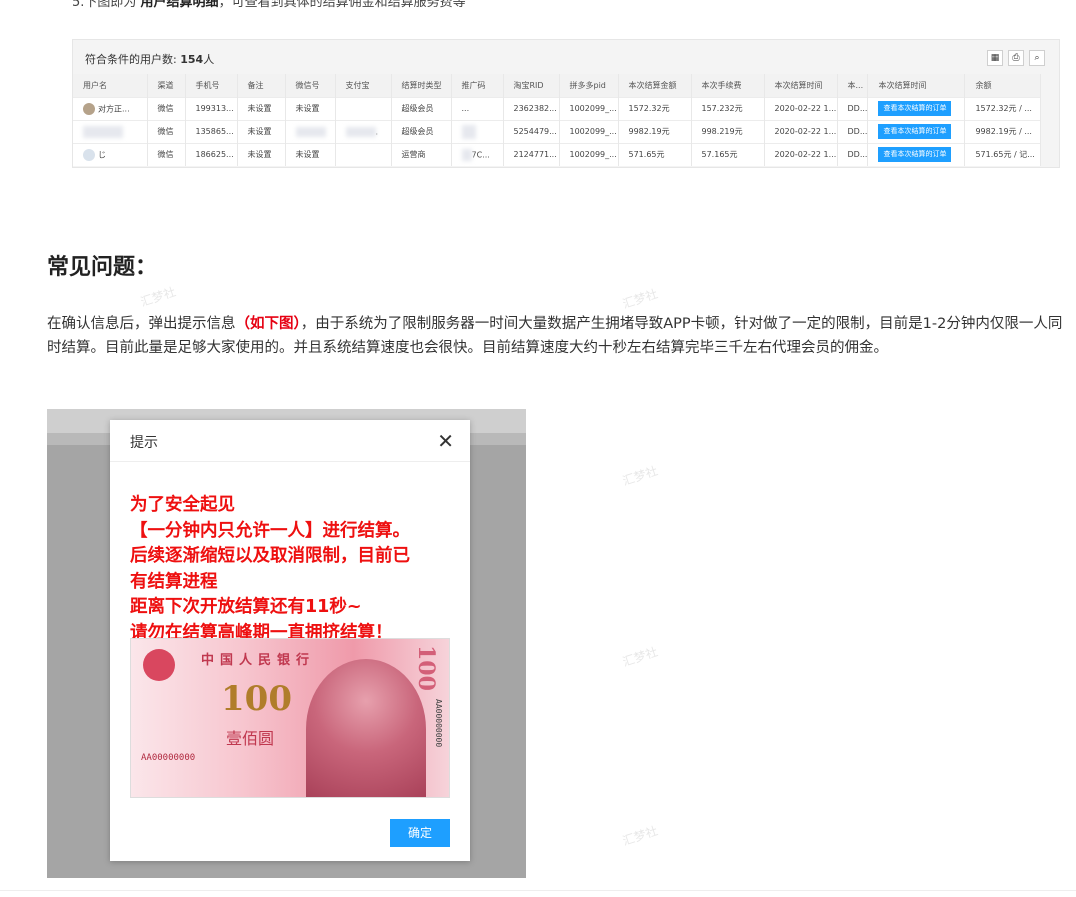 The height and width of the screenshot is (897, 1076). What do you see at coordinates (268, 324) in the screenshot?
I see `highlight-text: （如下图）` at bounding box center [268, 324].